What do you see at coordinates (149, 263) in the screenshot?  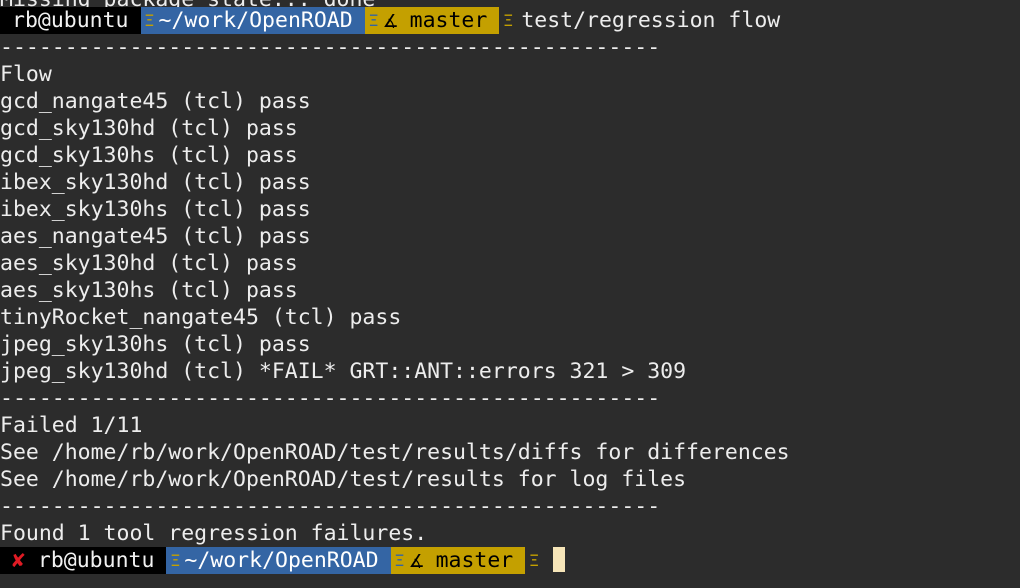 I see `result-line: aes_sky130hd (tcl) pass` at bounding box center [149, 263].